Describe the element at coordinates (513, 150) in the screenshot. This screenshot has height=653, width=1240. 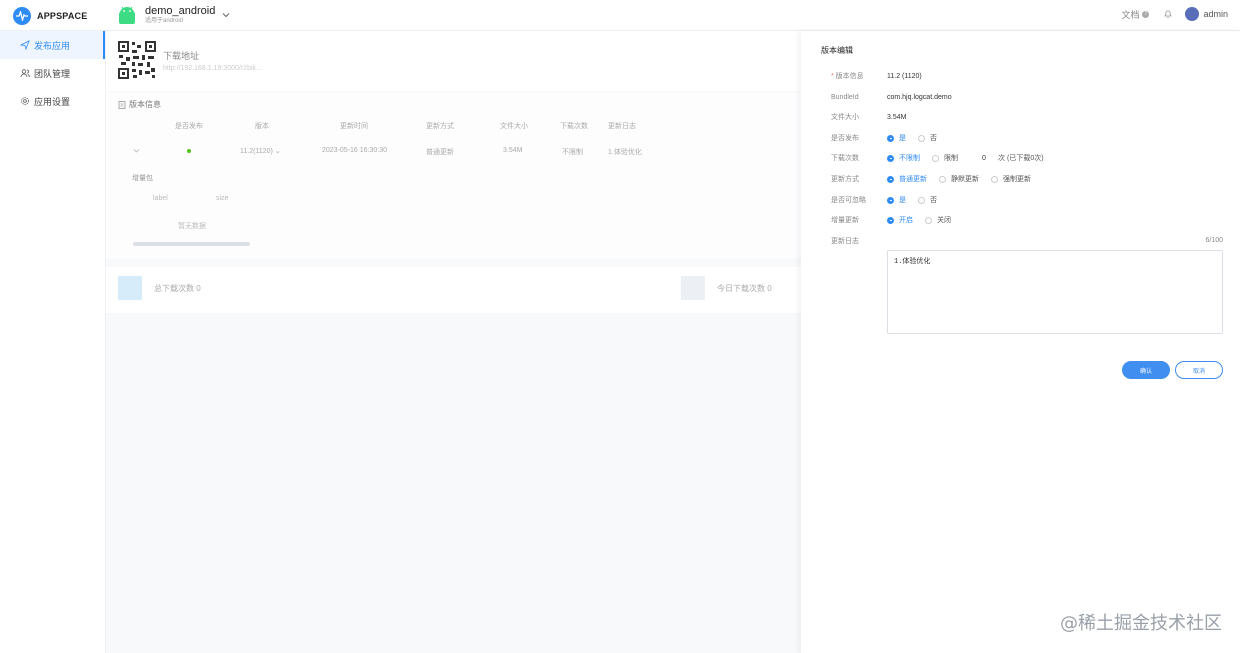
I see `size-cell: 3.54M` at that location.